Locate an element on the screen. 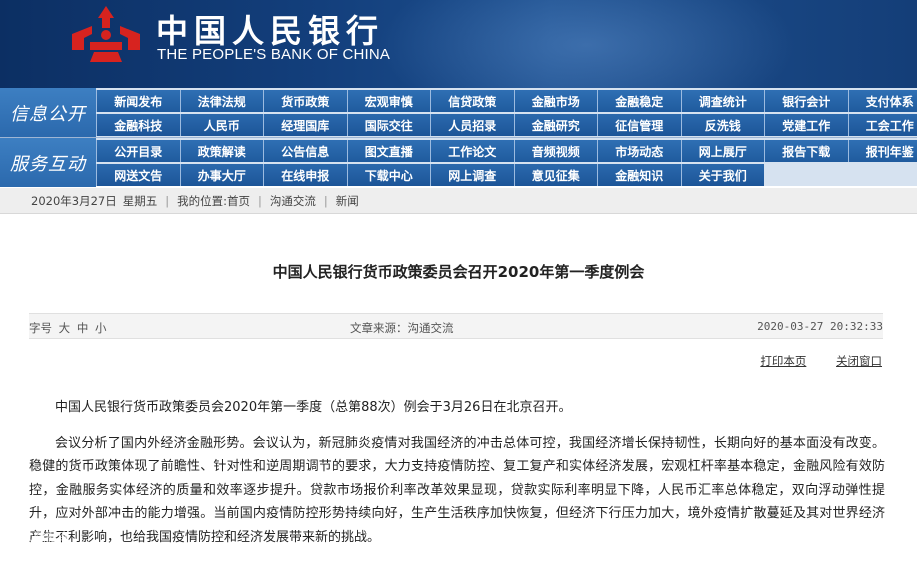 The height and width of the screenshot is (561, 917). nav-item: 宏观审慎 is located at coordinates (388, 101).